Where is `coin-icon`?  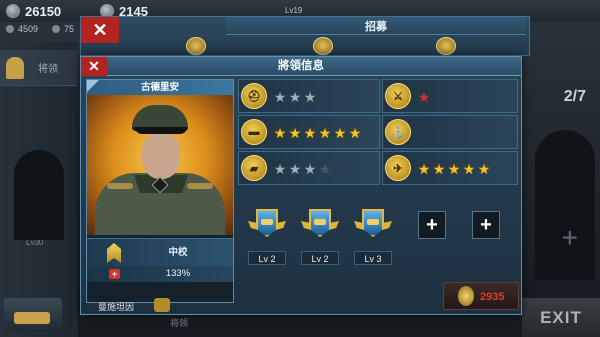
coin-icon is located at coordinates (13, 11).